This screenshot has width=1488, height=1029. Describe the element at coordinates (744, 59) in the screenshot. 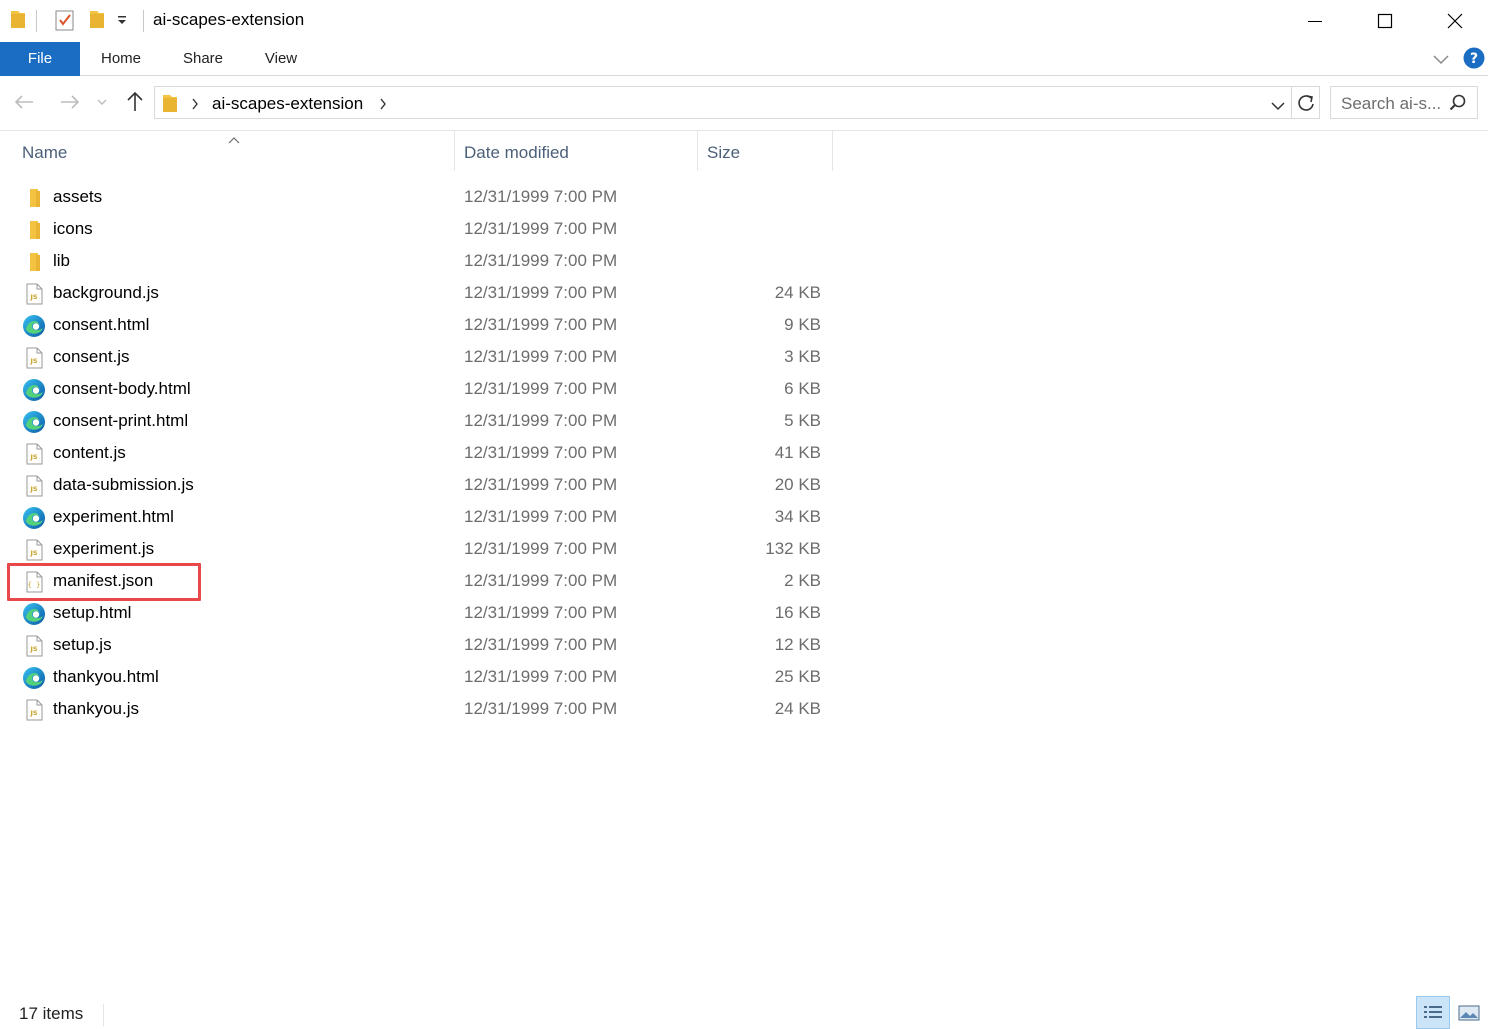

I see `ribbon-tabs: File Home Share View ?` at that location.